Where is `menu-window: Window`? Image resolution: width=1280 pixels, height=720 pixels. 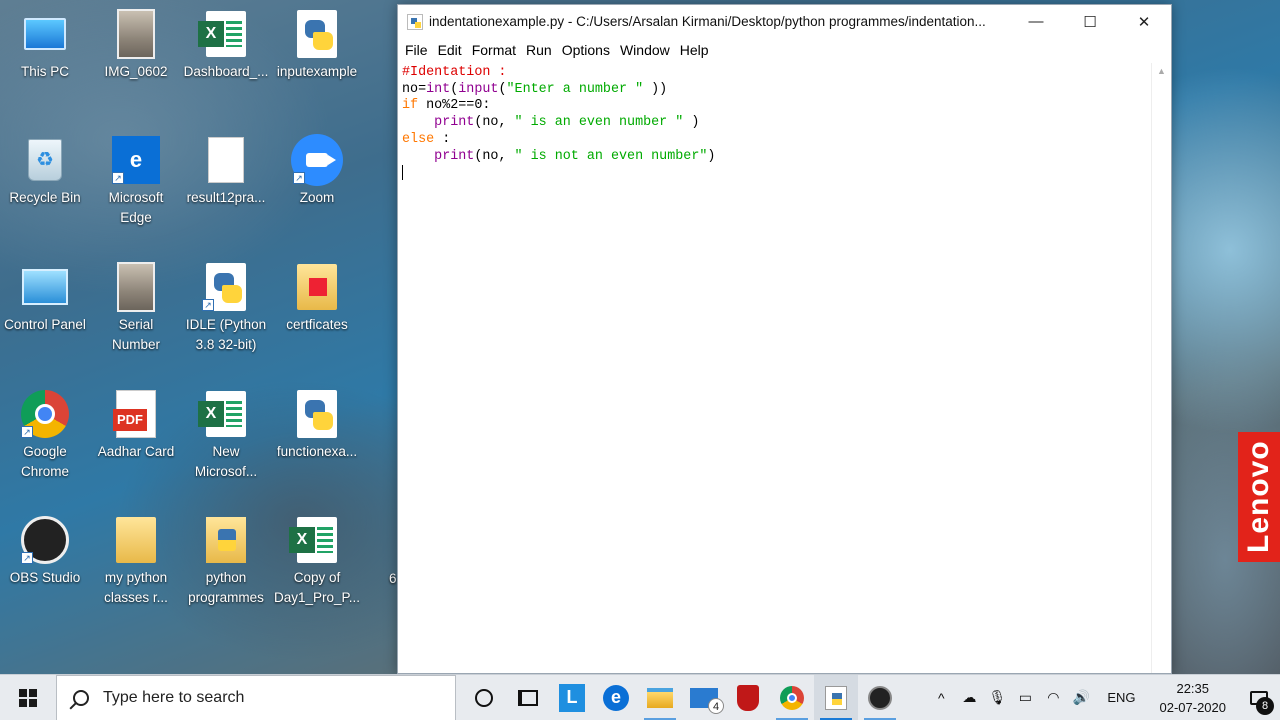 menu-window: Window is located at coordinates (645, 50).